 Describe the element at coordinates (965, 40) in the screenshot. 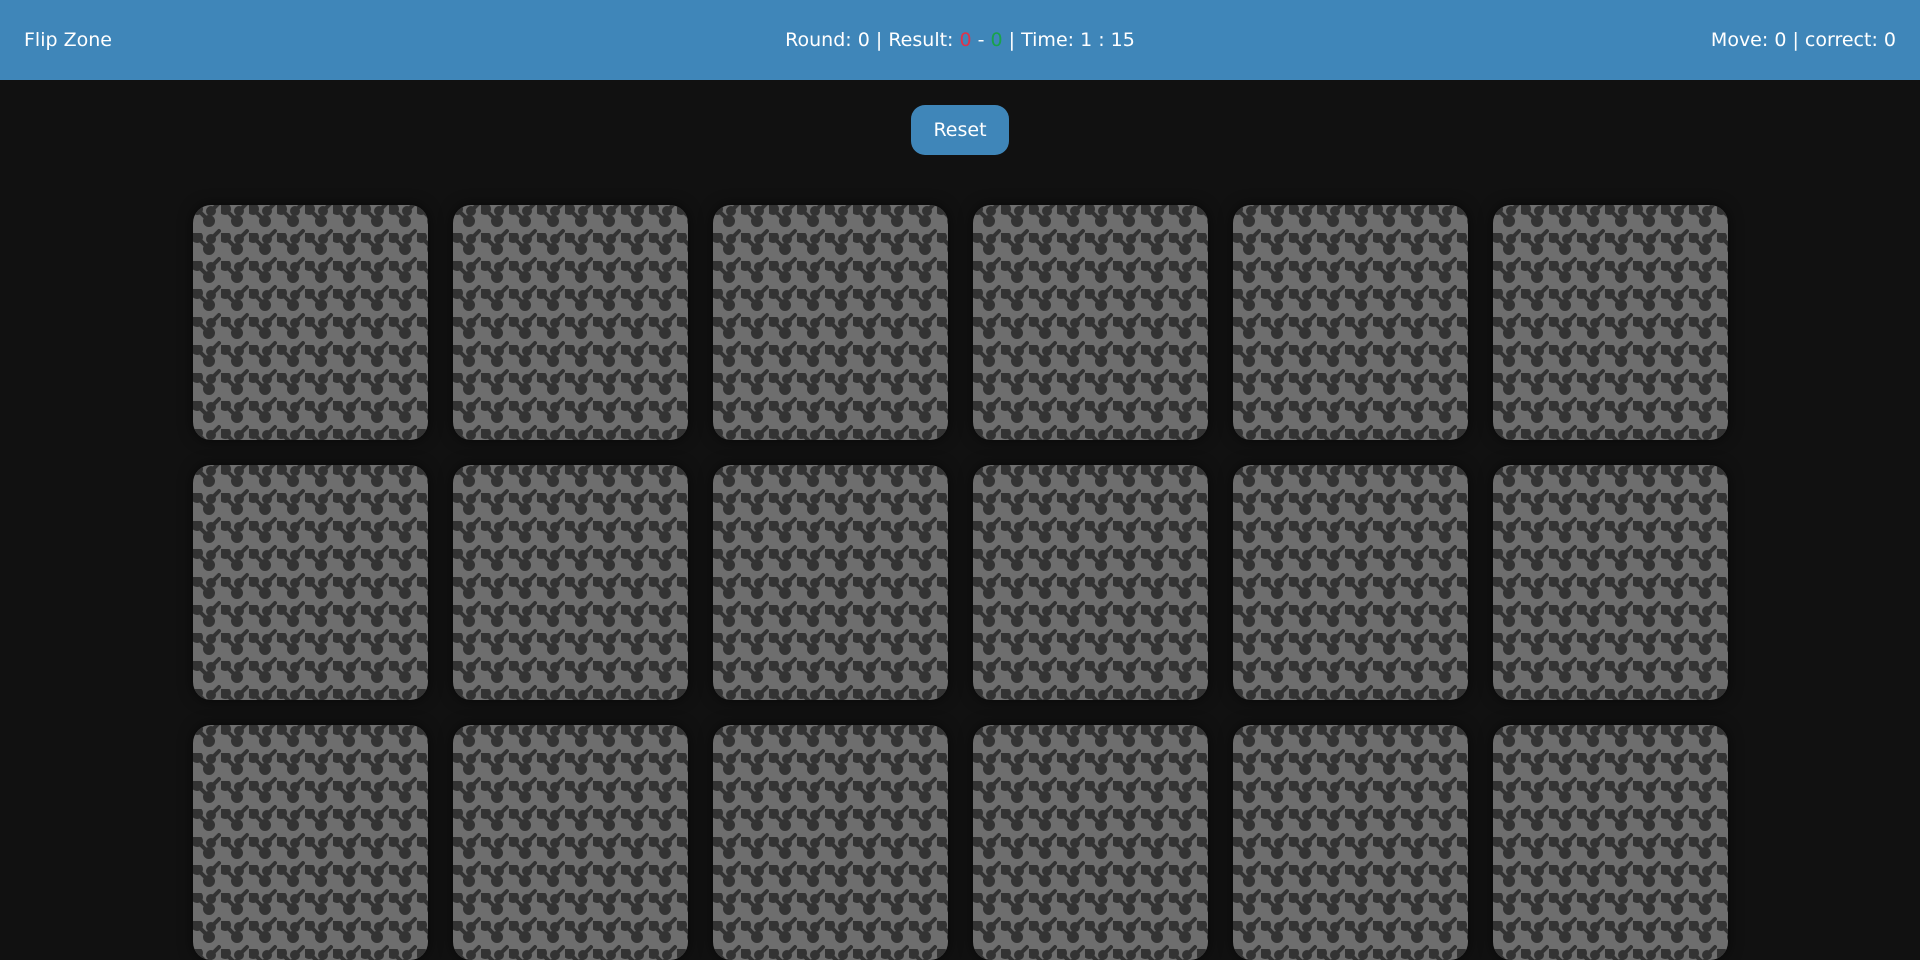

I see `result-left-value: 0` at that location.